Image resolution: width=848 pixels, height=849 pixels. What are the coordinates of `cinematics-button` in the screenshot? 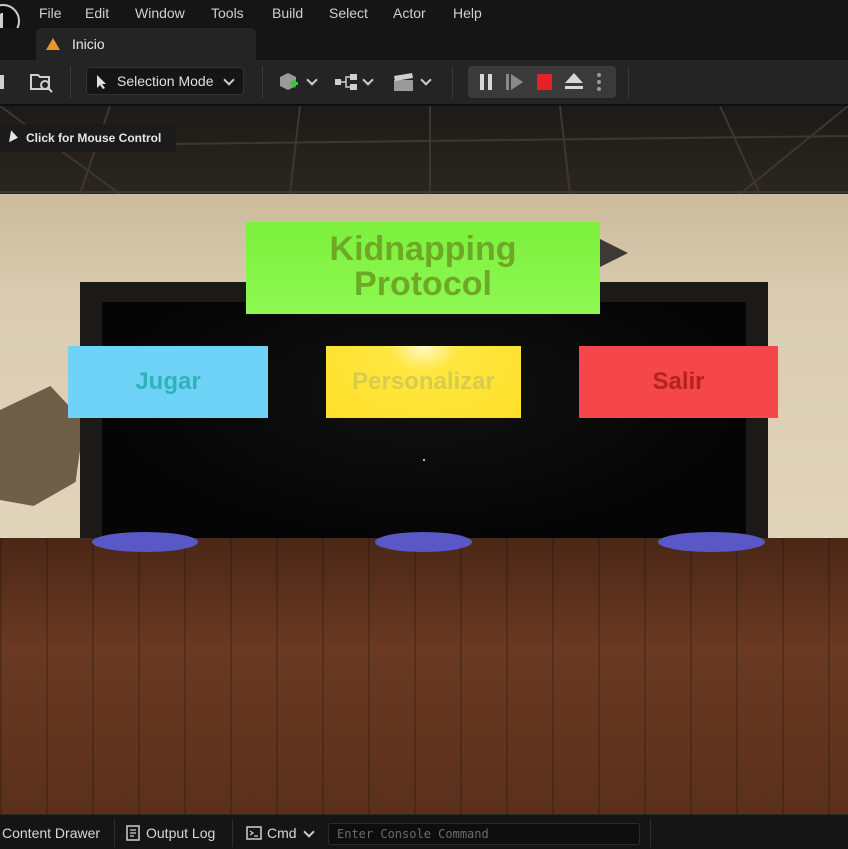 It's located at (412, 82).